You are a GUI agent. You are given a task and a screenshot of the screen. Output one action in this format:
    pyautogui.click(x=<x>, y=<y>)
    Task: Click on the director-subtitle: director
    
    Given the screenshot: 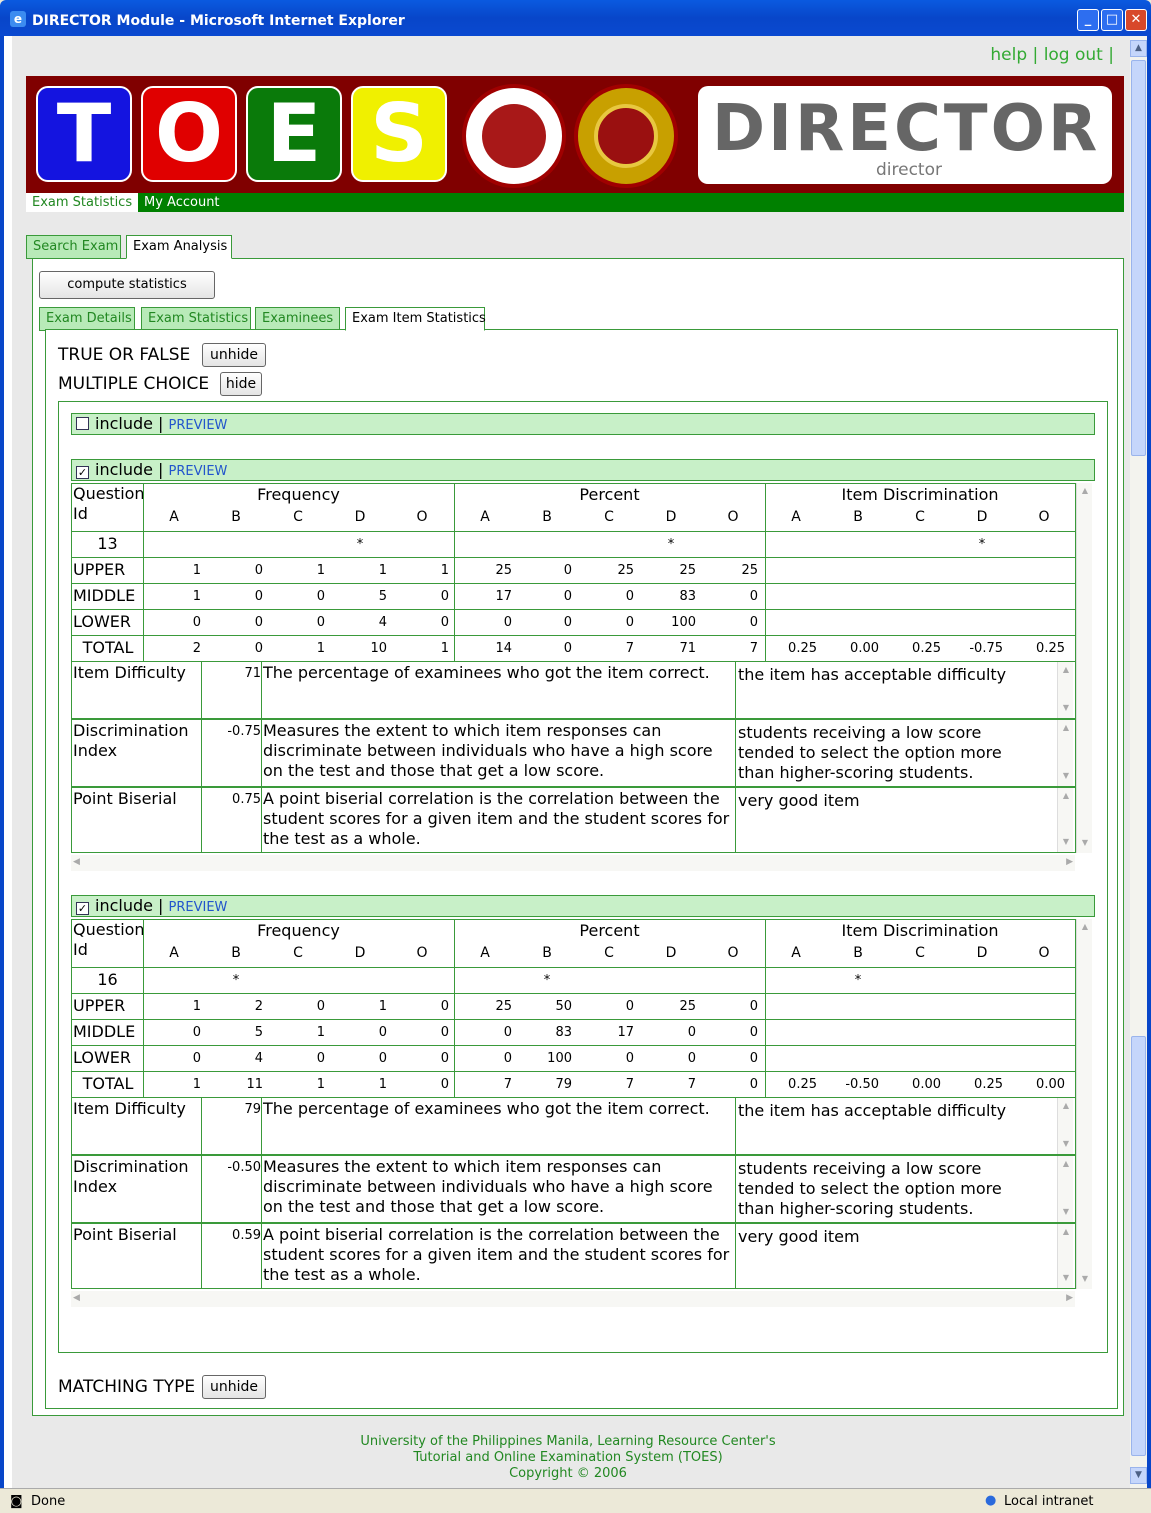 What is the action you would take?
    pyautogui.click(x=909, y=170)
    